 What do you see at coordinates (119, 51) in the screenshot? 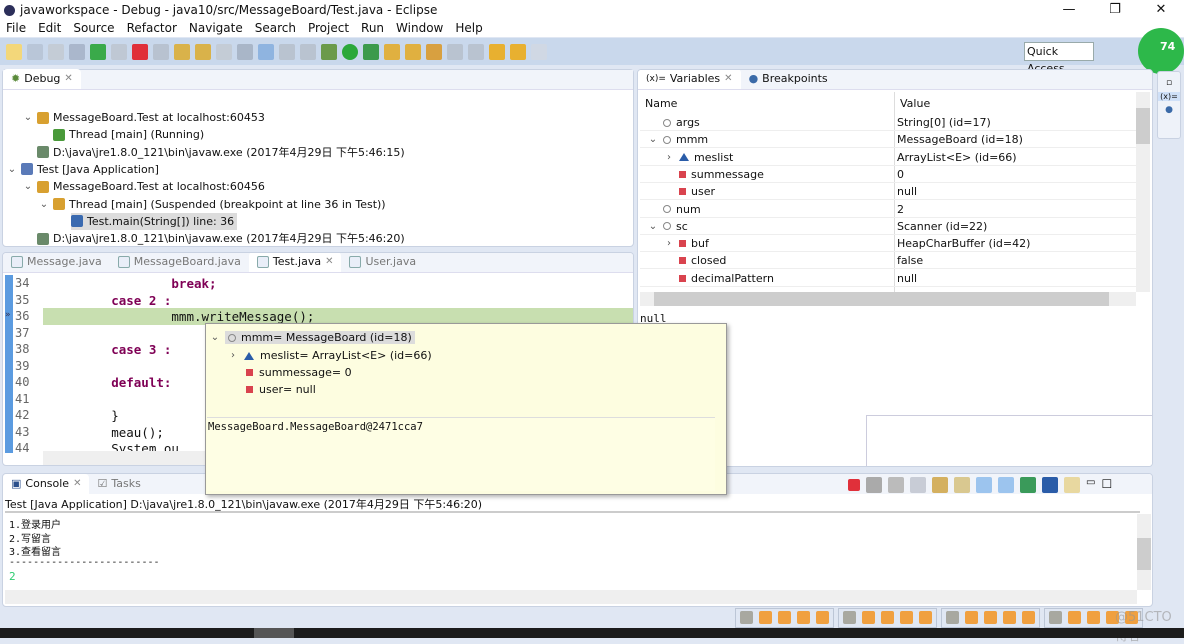
I see `suspend-icon` at bounding box center [119, 51].